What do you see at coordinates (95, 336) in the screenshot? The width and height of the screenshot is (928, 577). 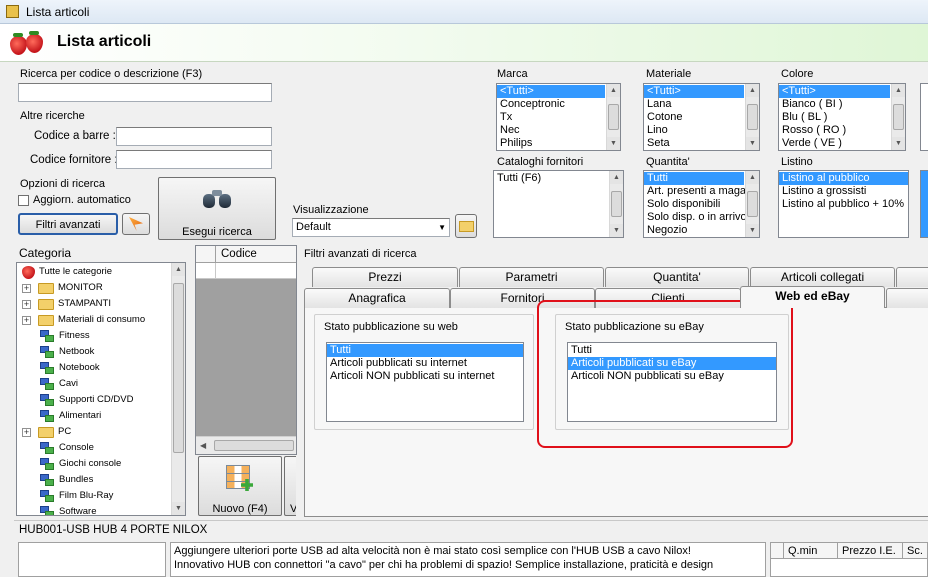 I see `category-item: Fitness` at bounding box center [95, 336].